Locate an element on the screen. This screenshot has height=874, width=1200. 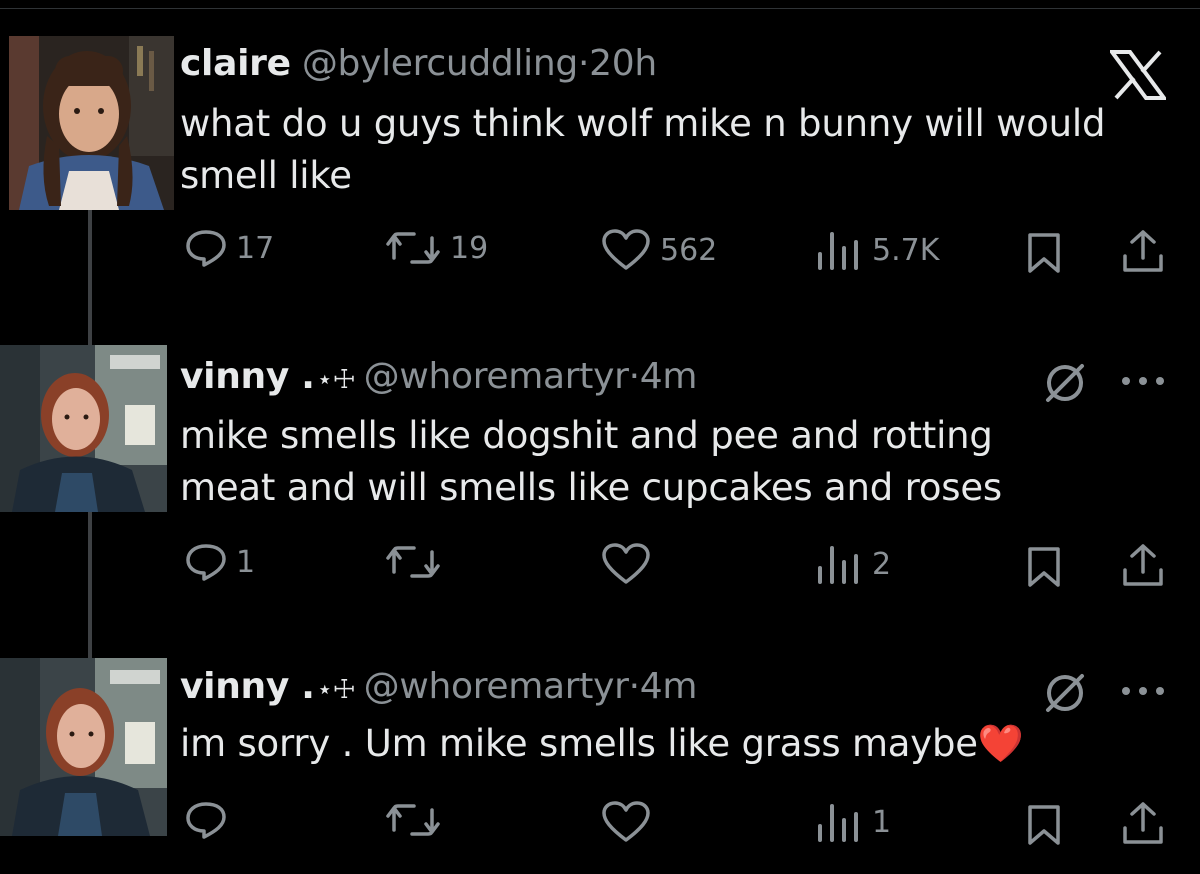
reply-button is located at coordinates (206, 820).